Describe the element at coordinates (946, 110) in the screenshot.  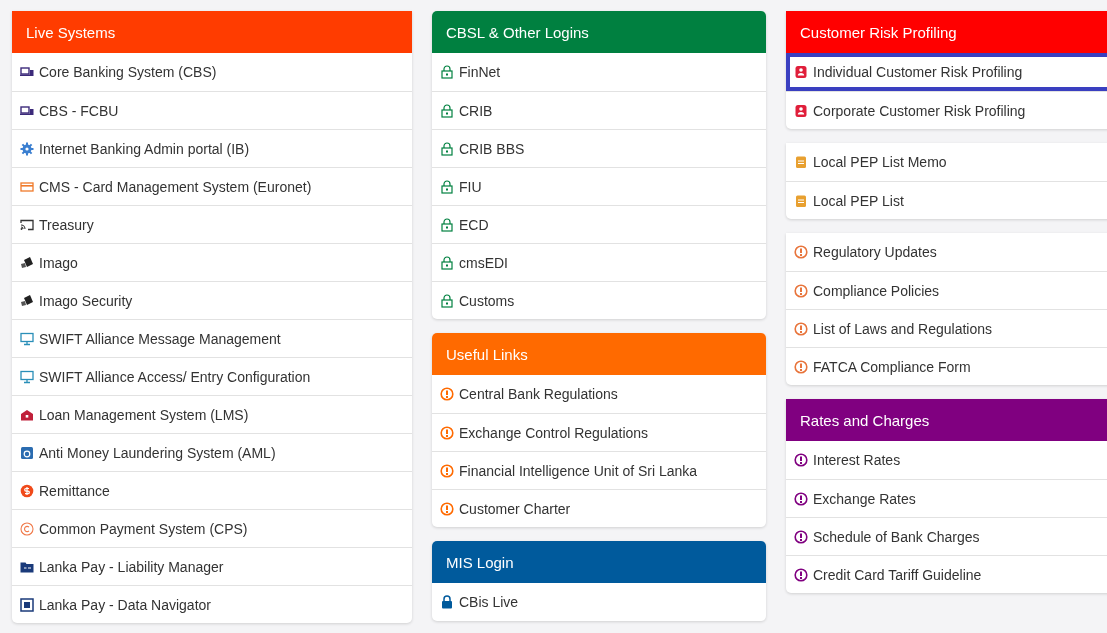
I see `link-item: Corporate Customer Risk Profiling` at that location.